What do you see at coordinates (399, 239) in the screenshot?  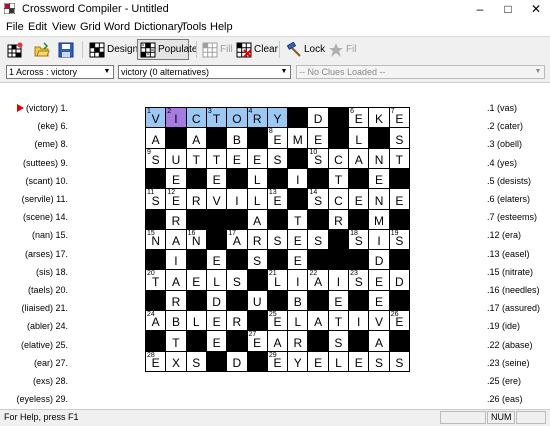 I see `grid-cell: 19 S` at bounding box center [399, 239].